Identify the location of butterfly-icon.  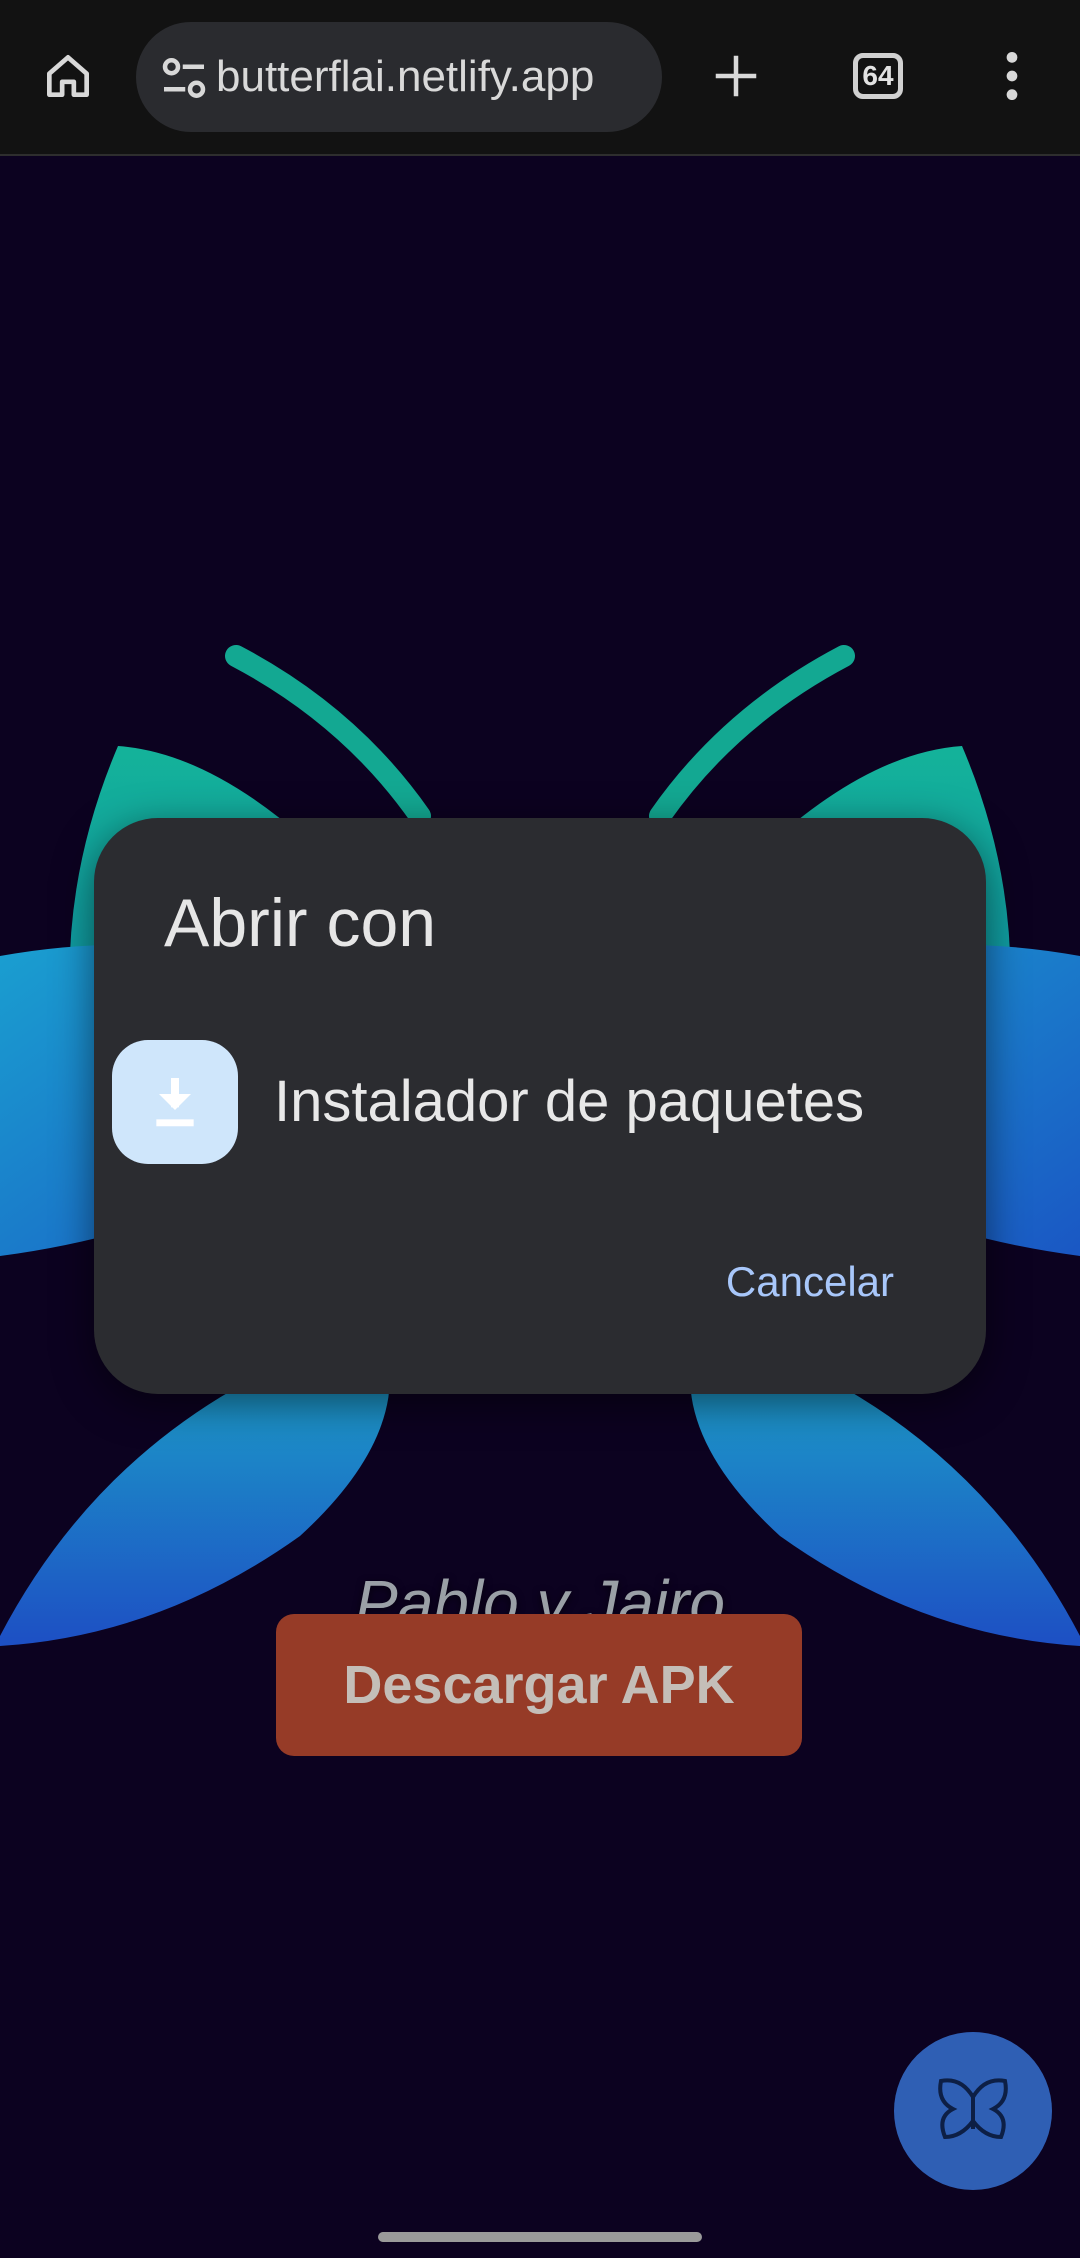
(973, 2109).